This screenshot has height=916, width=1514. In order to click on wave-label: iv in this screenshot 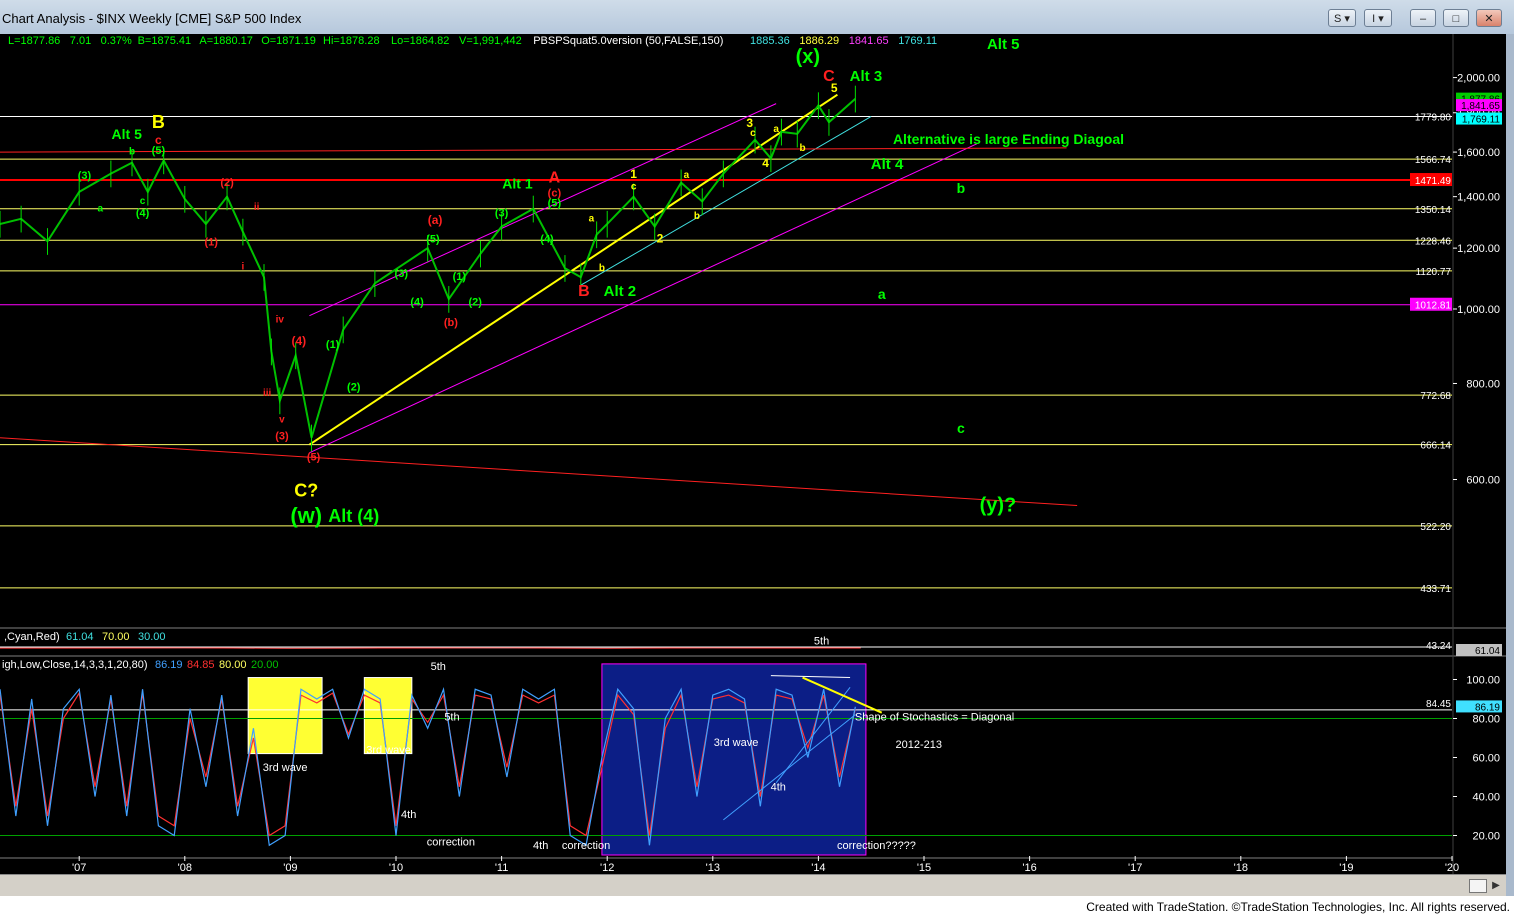, I will do `click(280, 320)`.